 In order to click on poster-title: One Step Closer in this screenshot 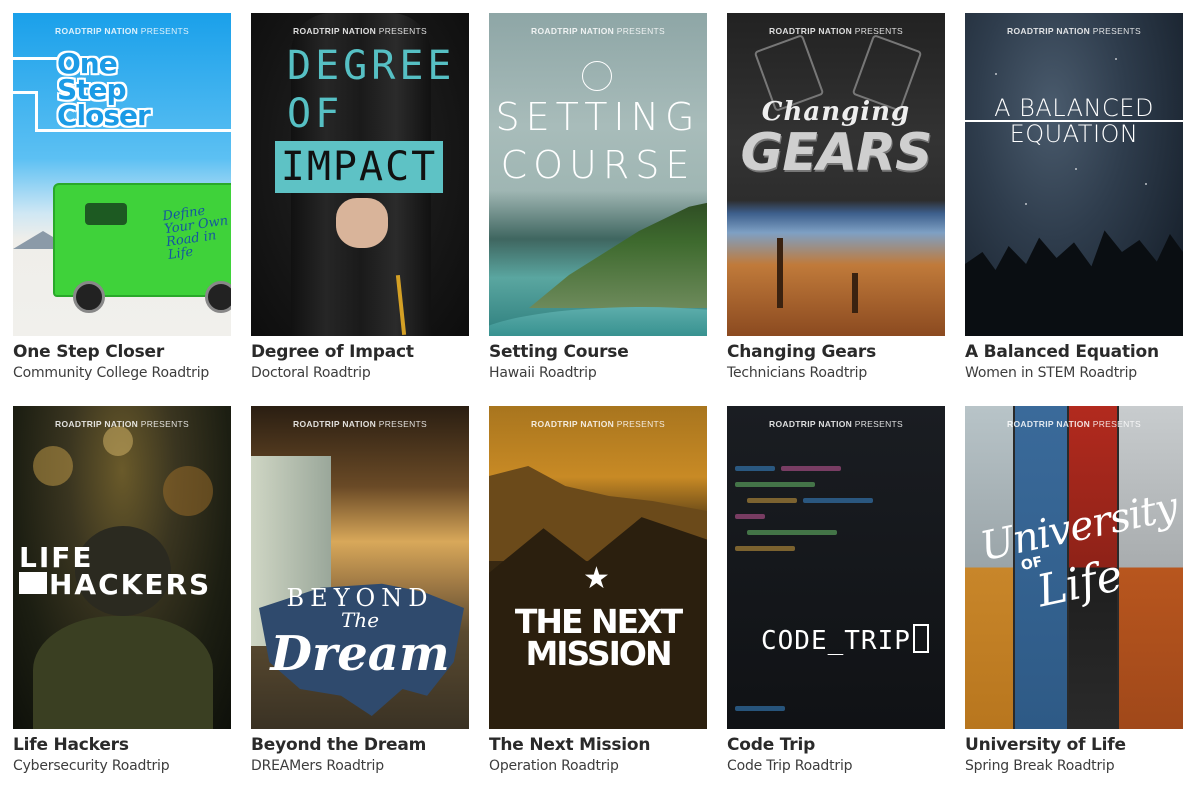, I will do `click(104, 89)`.